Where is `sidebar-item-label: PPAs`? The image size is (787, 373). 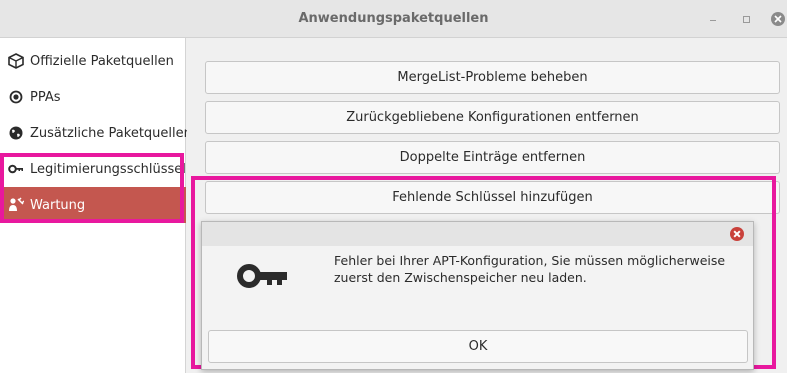
sidebar-item-label: PPAs is located at coordinates (45, 97).